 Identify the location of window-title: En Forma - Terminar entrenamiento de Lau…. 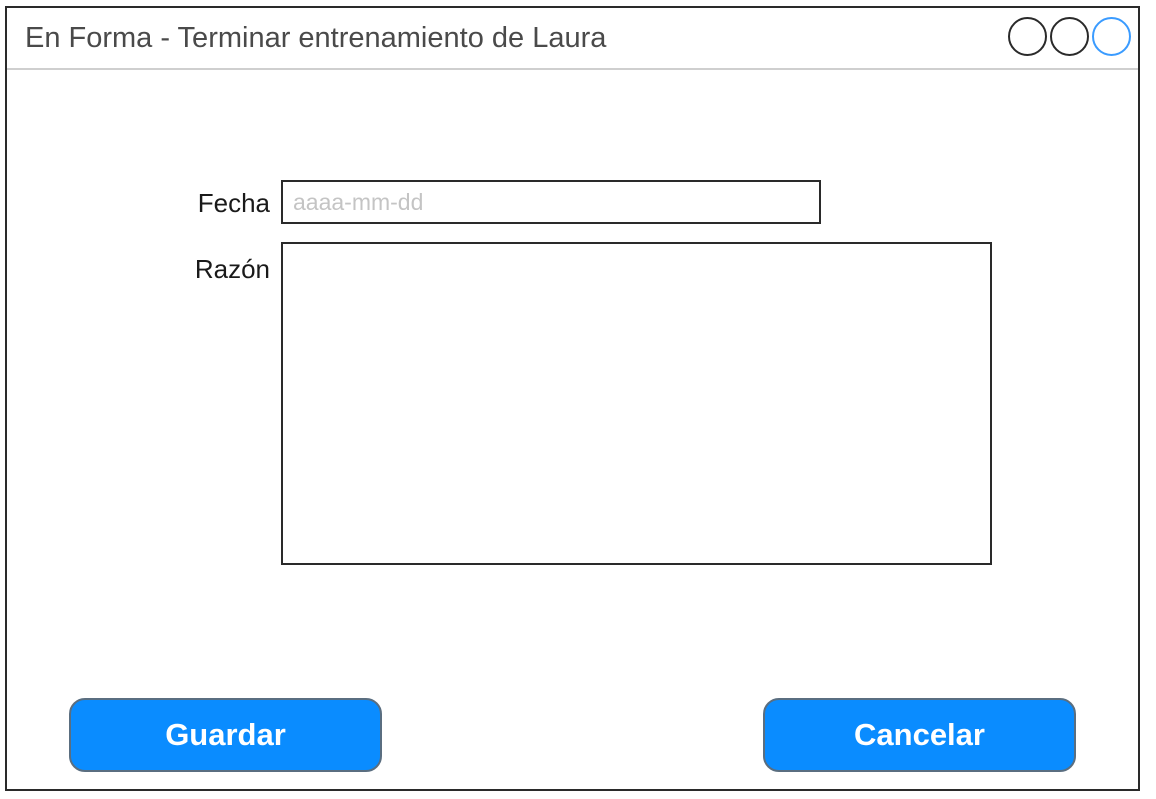
(316, 38).